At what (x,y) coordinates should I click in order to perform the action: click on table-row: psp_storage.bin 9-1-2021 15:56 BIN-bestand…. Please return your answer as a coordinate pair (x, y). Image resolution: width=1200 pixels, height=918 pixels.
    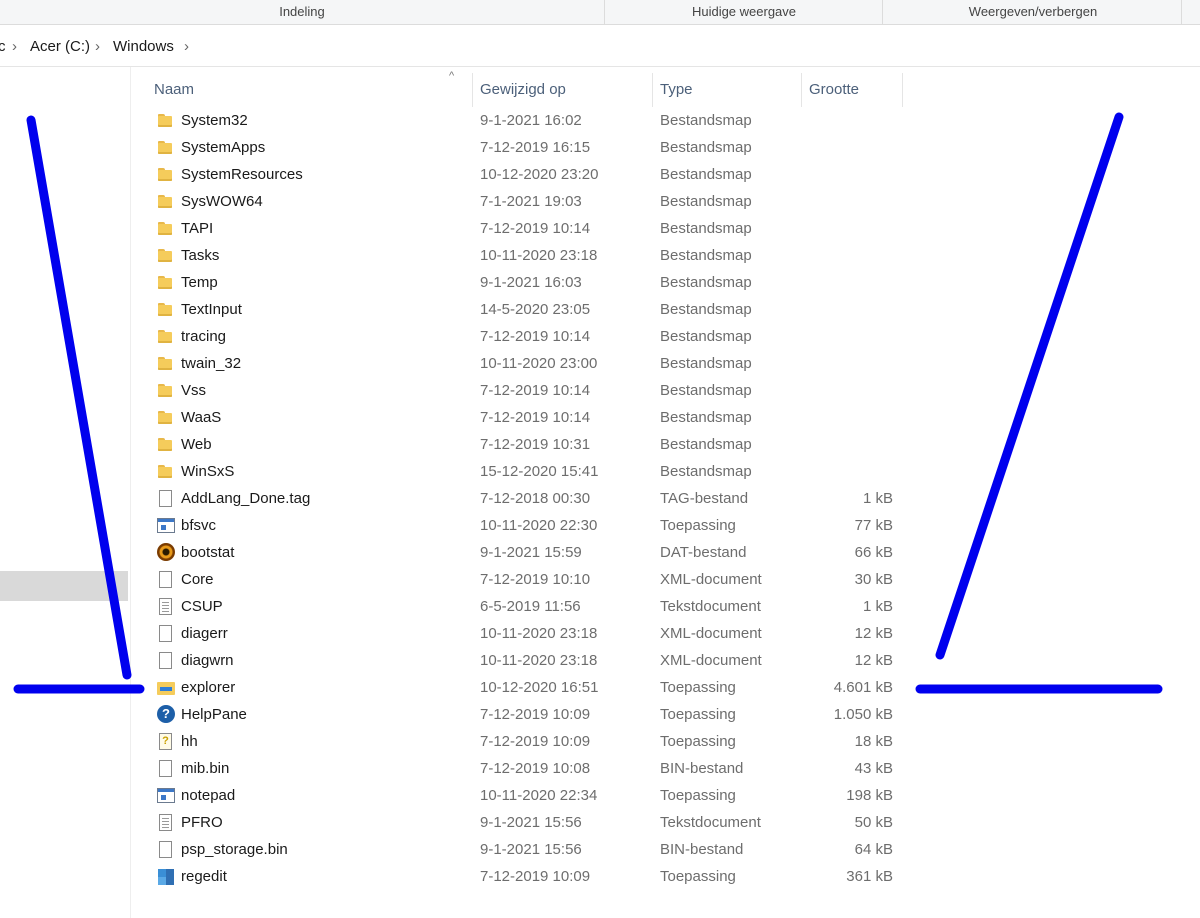
    Looking at the image, I should click on (525, 849).